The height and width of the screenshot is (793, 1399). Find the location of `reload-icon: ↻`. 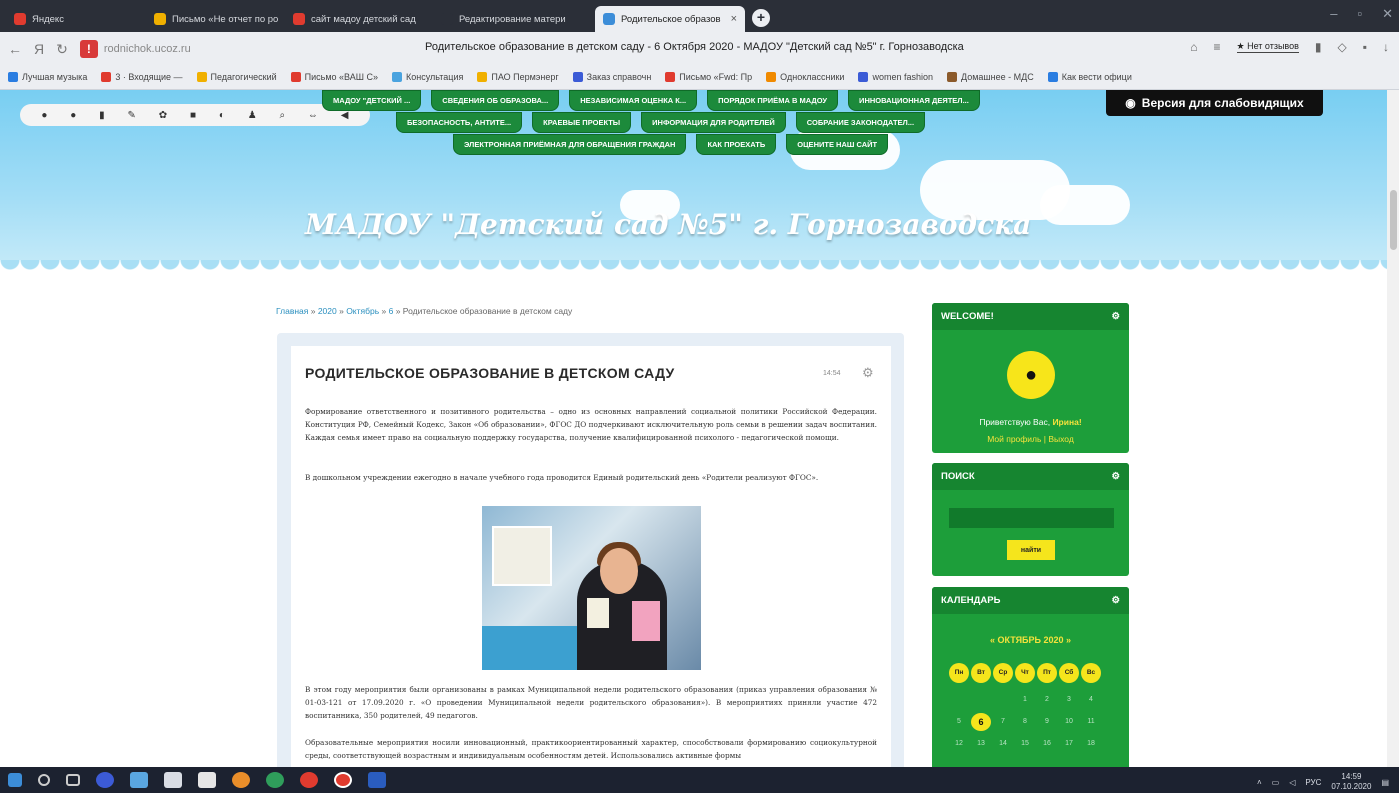

reload-icon: ↻ is located at coordinates (62, 49).